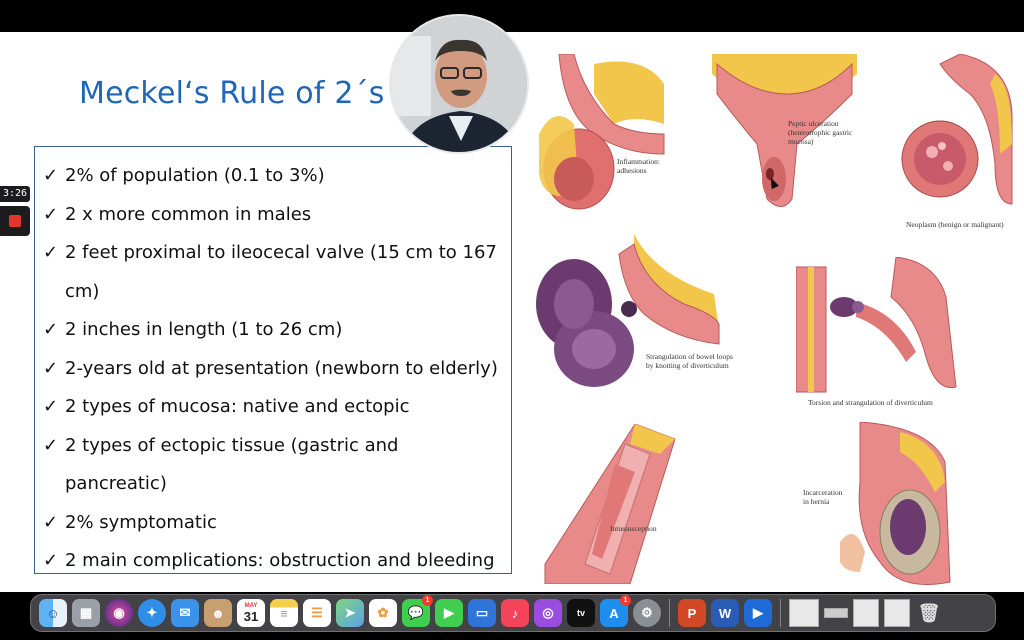  I want to click on illustration-torsion, so click(876, 325).